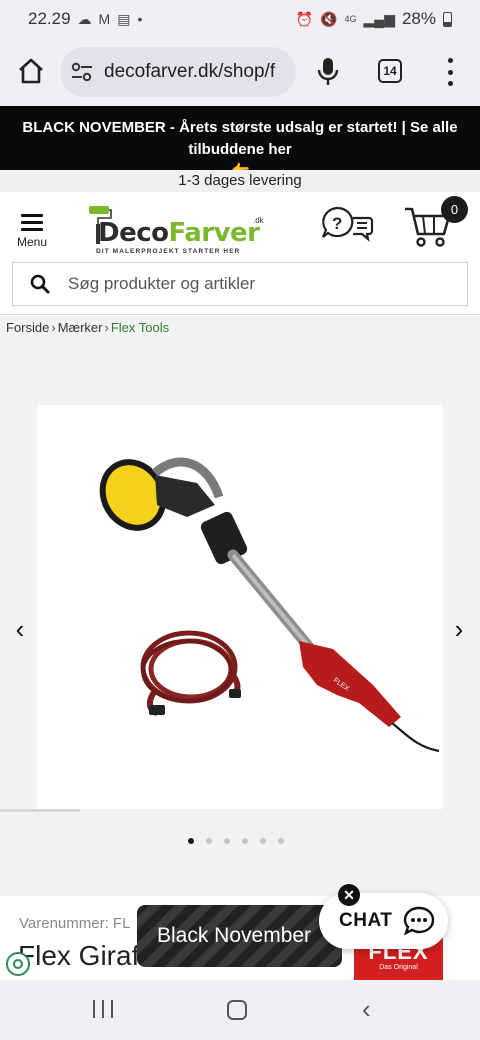  What do you see at coordinates (248, 284) in the screenshot?
I see `search-input` at bounding box center [248, 284].